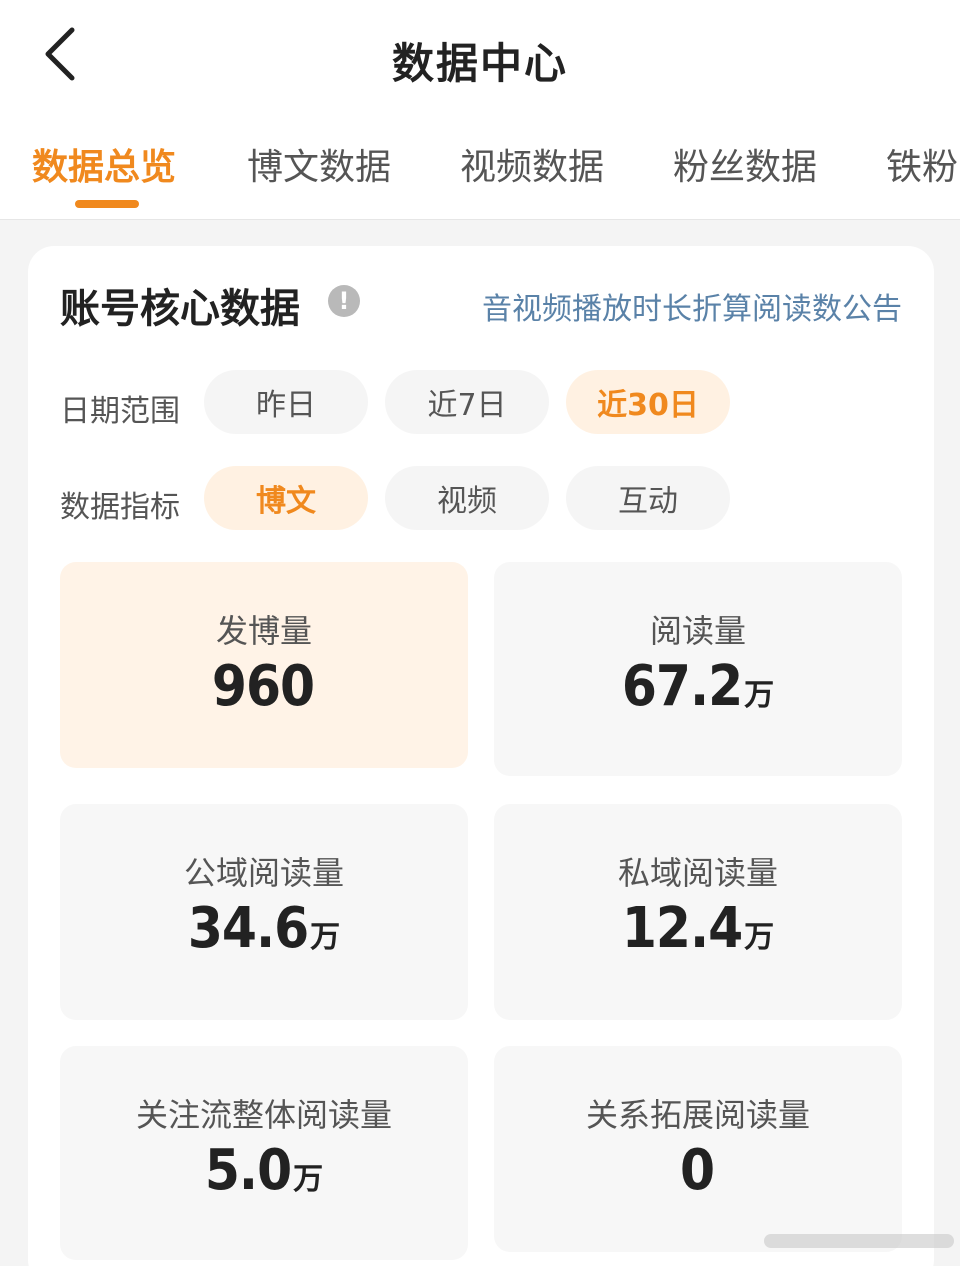 The width and height of the screenshot is (960, 1266). I want to click on metric-tile-posts: 发博量 960, so click(264, 665).